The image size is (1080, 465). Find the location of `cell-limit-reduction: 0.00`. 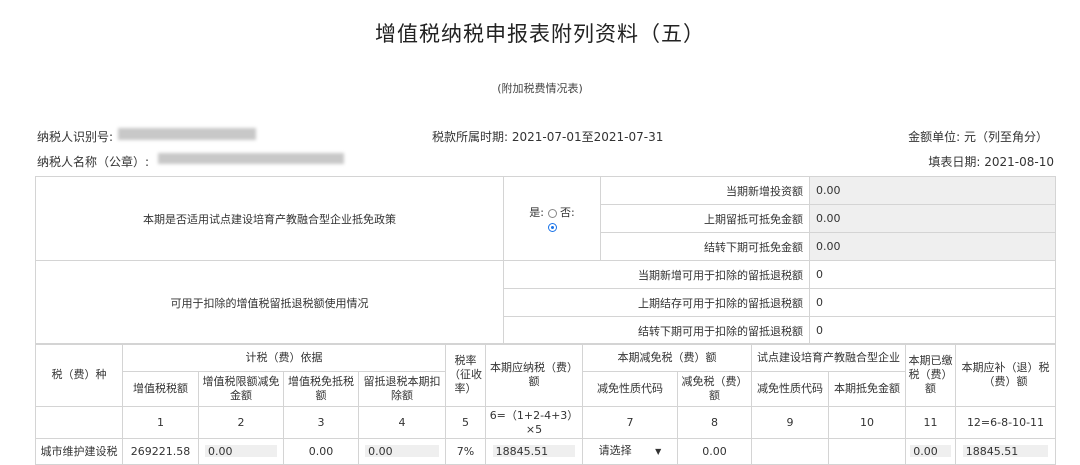

cell-limit-reduction: 0.00 is located at coordinates (241, 451).